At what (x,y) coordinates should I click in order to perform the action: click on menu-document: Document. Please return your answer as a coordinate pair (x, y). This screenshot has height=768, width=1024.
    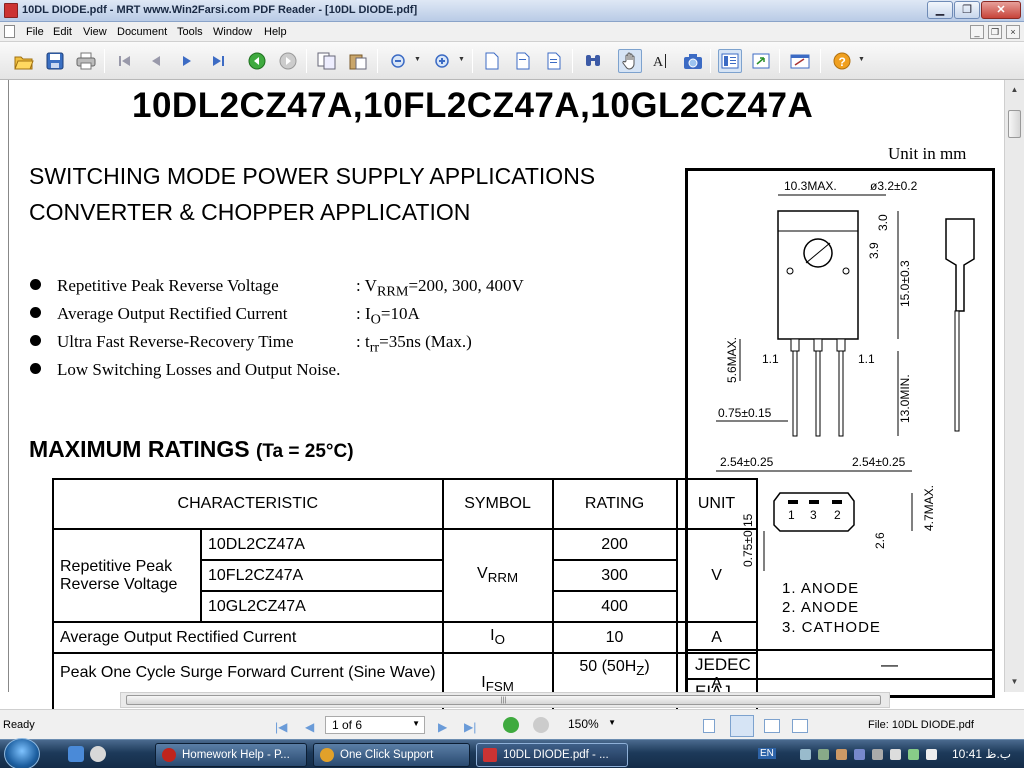
    Looking at the image, I should click on (142, 32).